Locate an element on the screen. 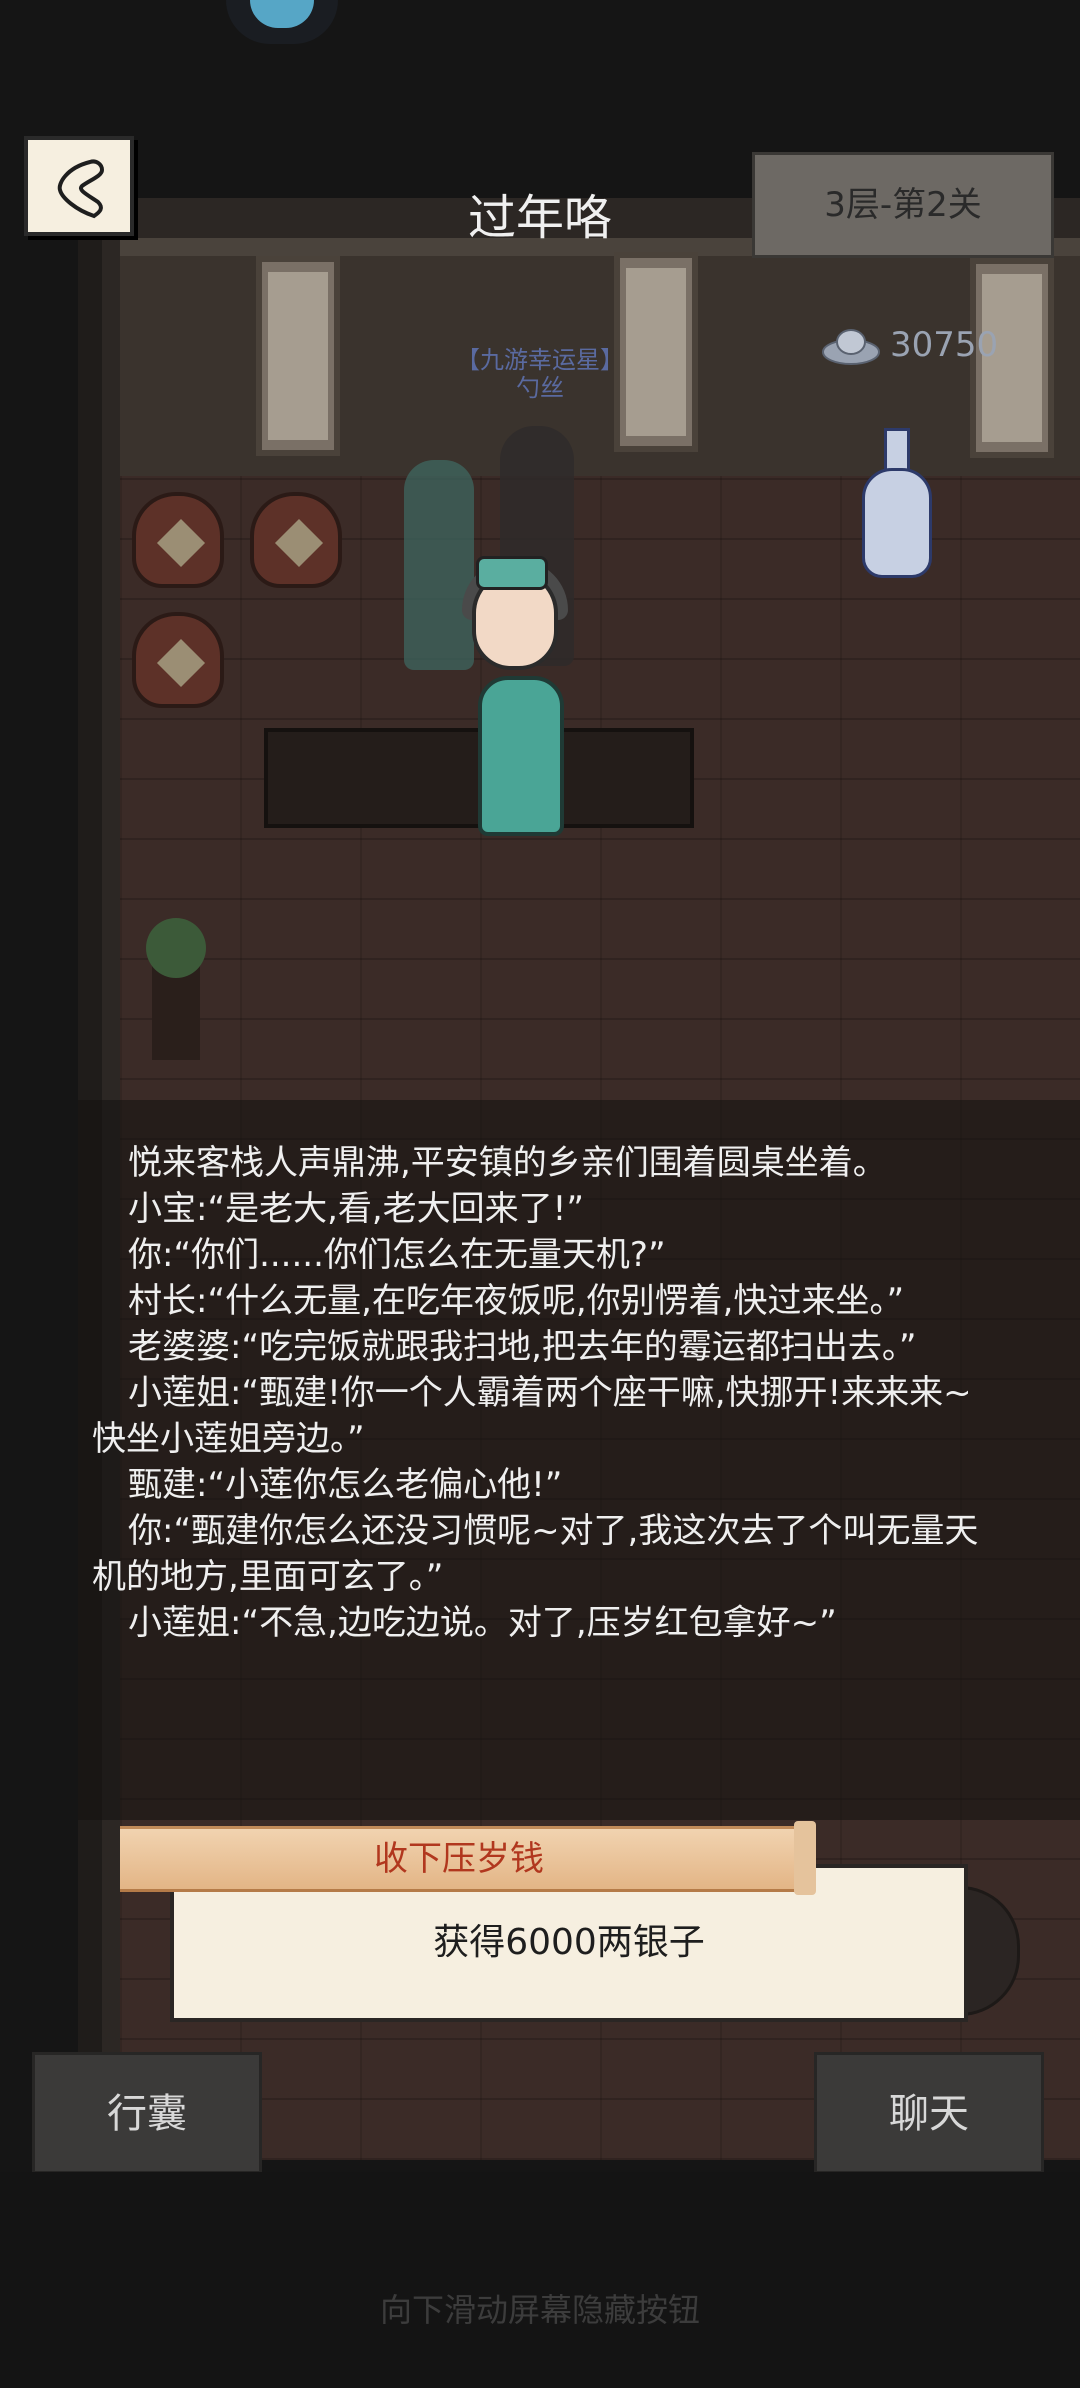 The width and height of the screenshot is (1080, 2388). npc-name: 勺丝 is located at coordinates (540, 388).